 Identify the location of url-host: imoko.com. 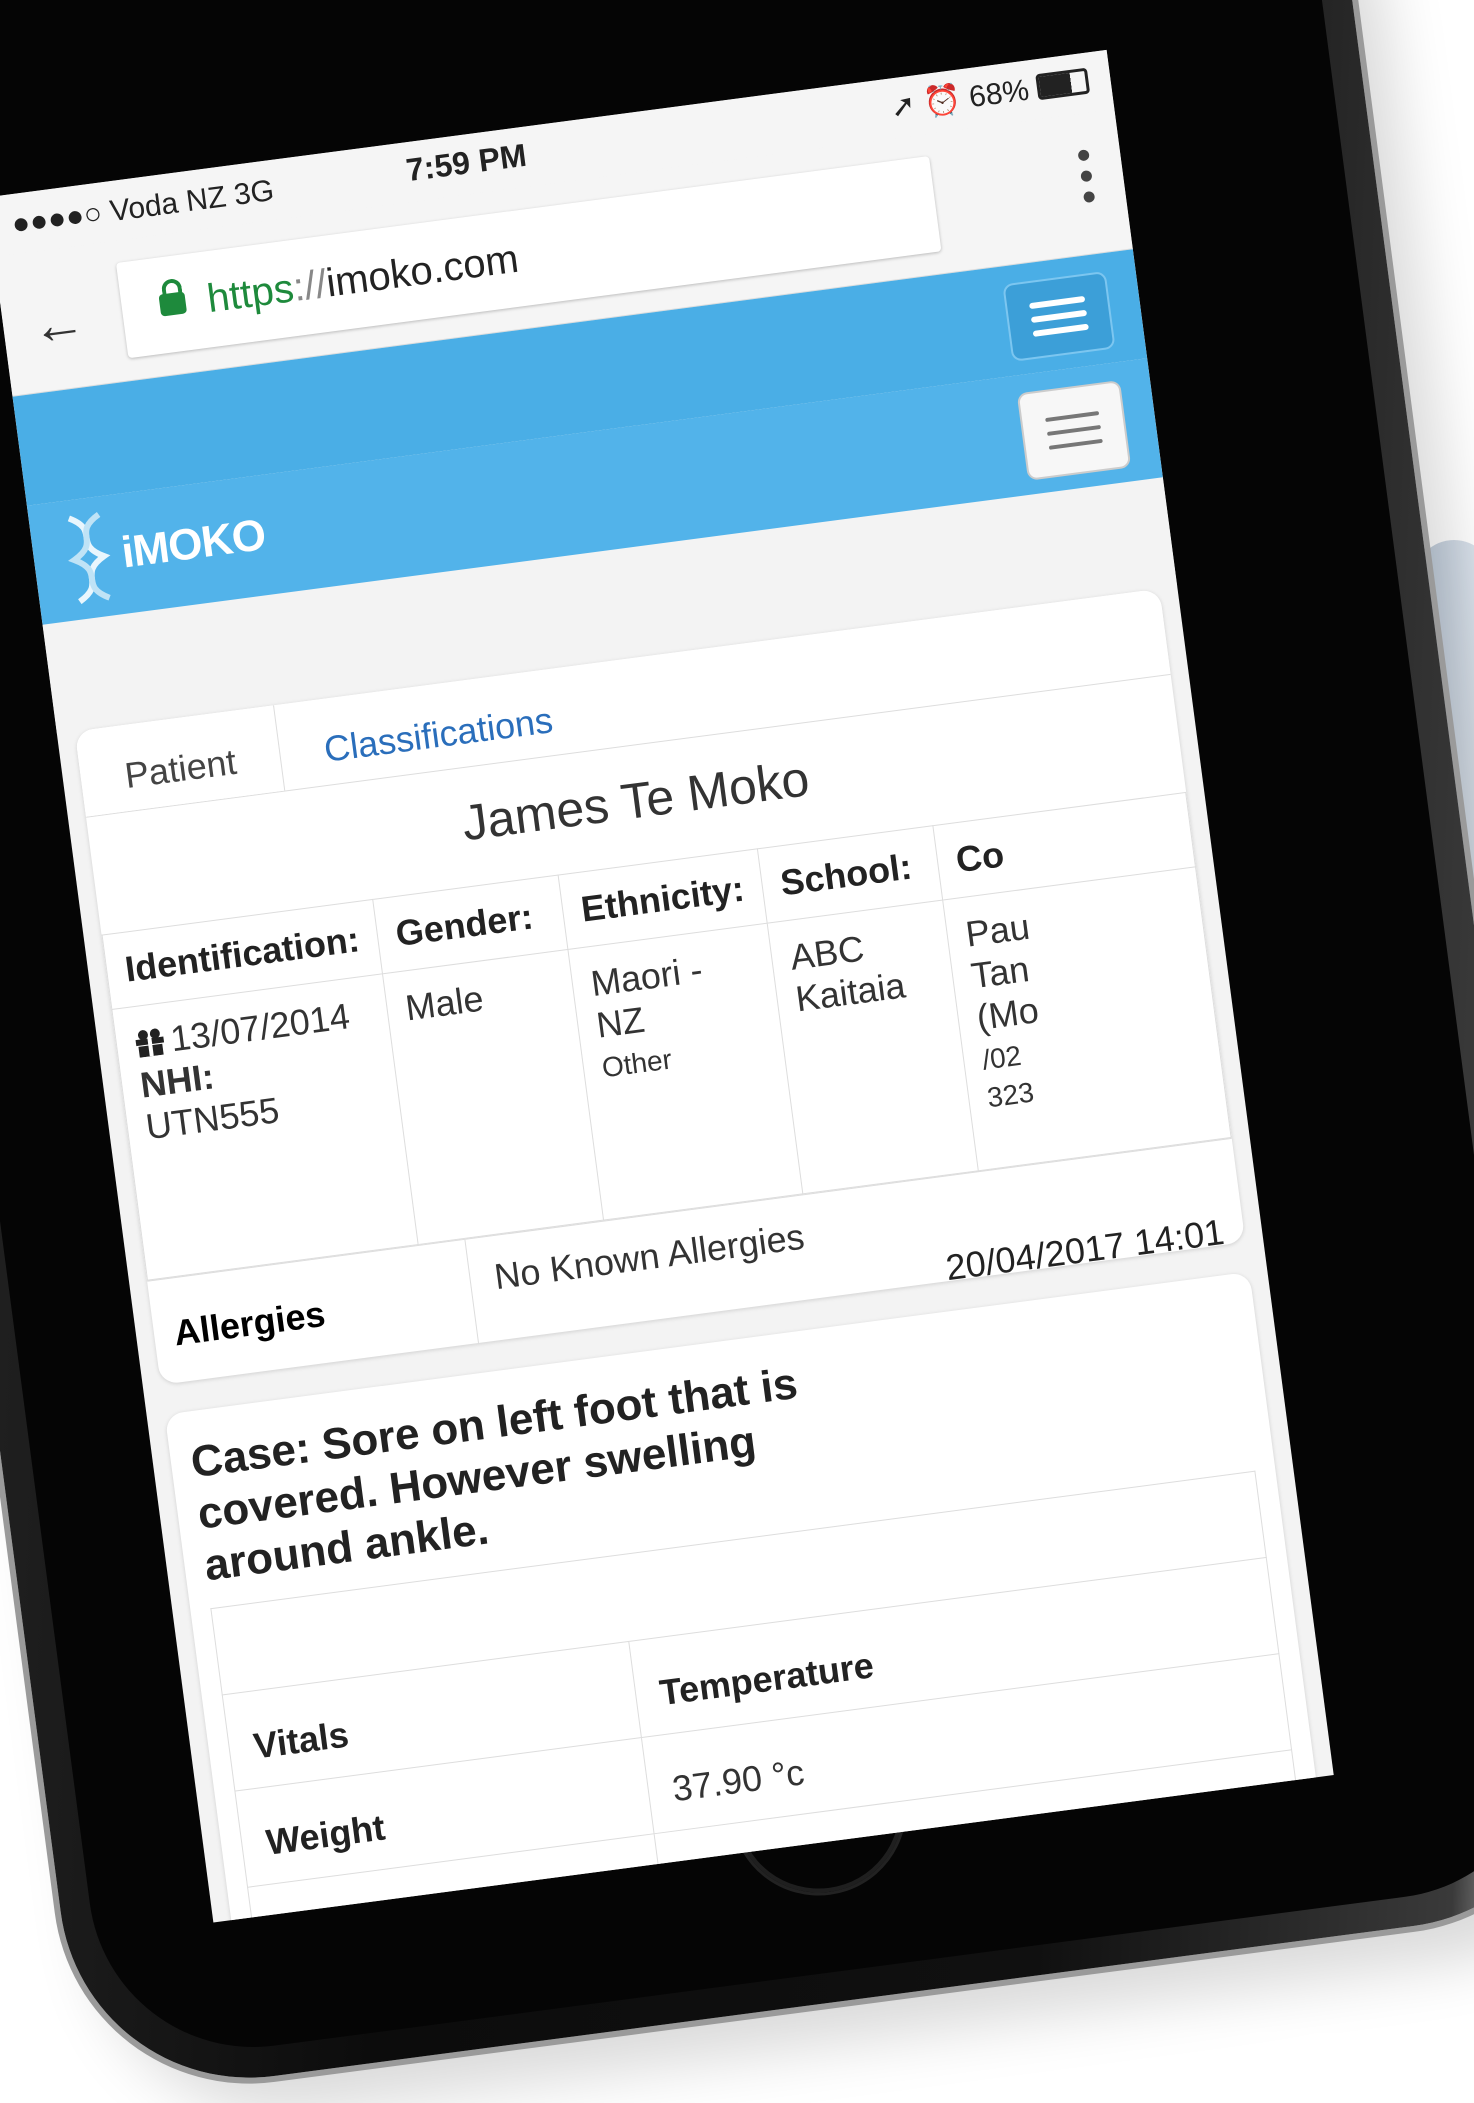
(422, 271).